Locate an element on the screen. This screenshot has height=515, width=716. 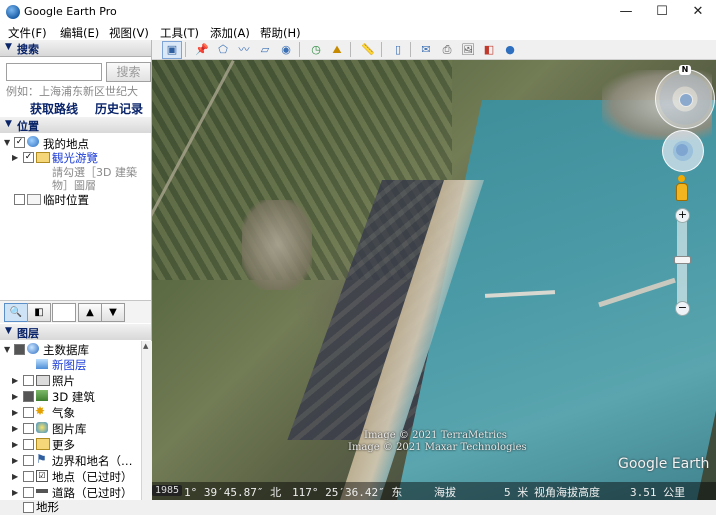
view-in-maps-button: ◧ is located at coordinates (489, 50).